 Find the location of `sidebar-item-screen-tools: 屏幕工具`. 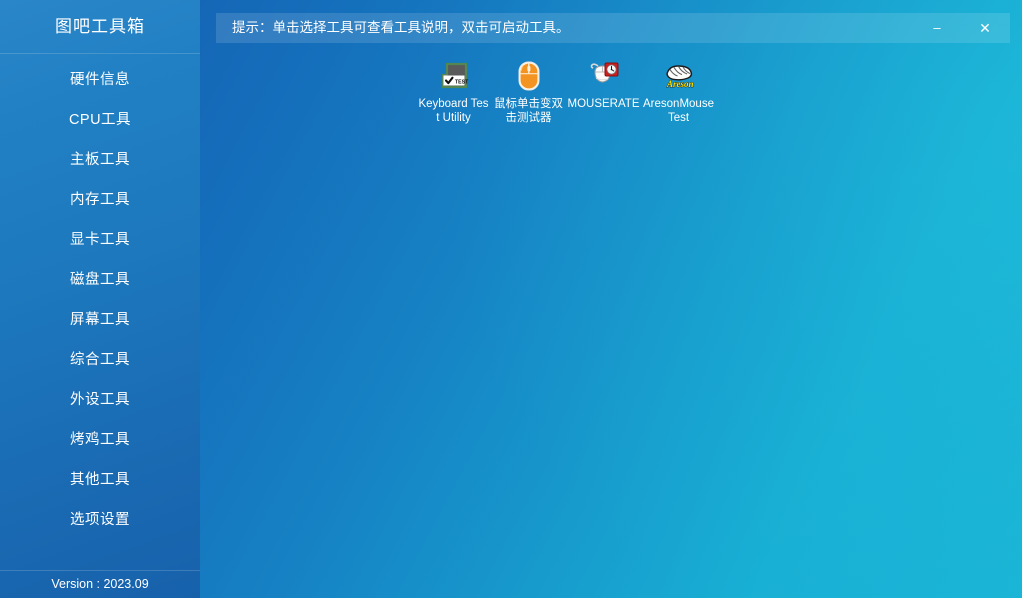

sidebar-item-screen-tools: 屏幕工具 is located at coordinates (100, 320).